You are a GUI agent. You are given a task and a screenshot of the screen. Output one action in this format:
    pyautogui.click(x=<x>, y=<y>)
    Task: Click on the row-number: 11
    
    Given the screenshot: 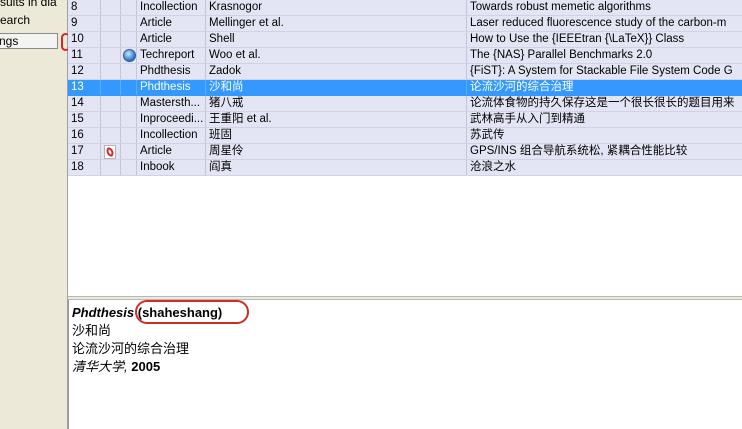 What is the action you would take?
    pyautogui.click(x=84, y=55)
    